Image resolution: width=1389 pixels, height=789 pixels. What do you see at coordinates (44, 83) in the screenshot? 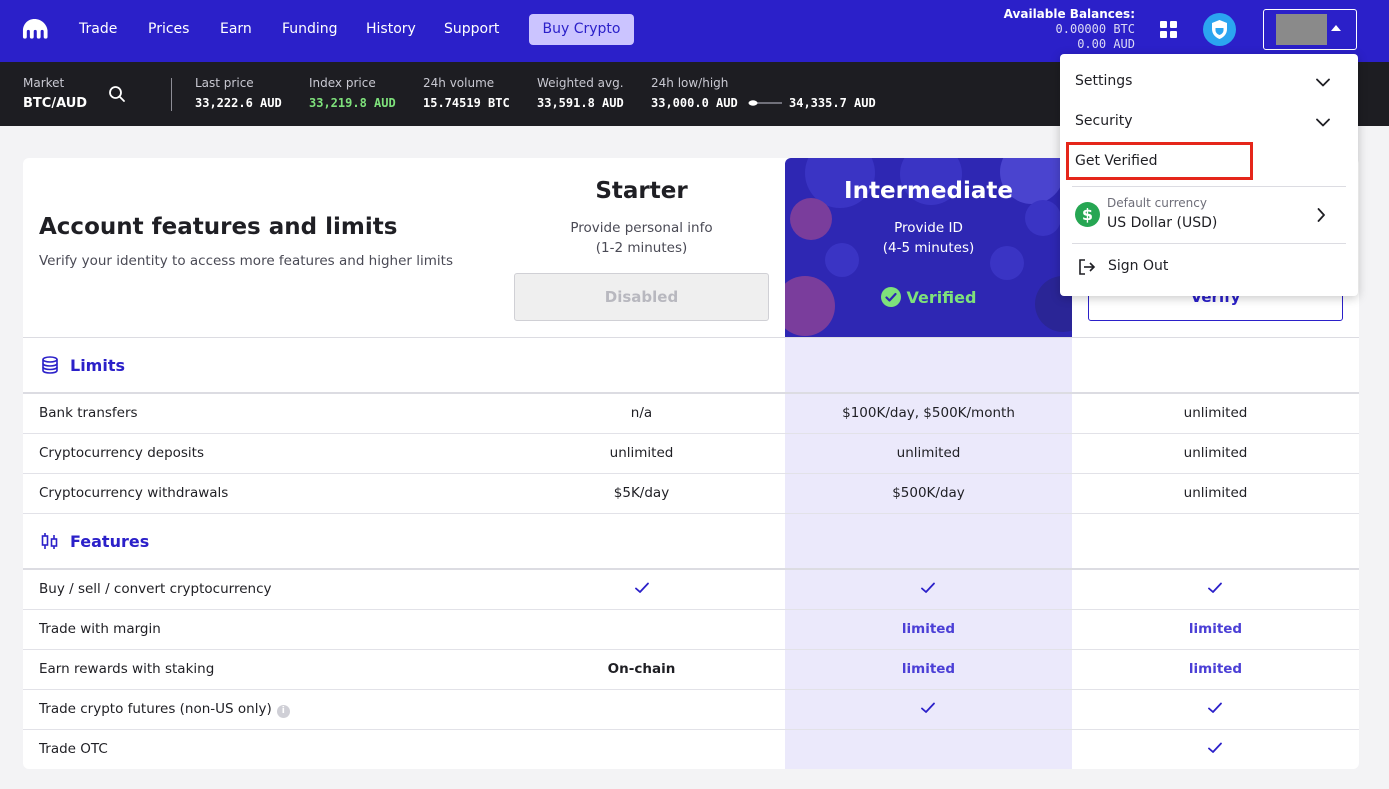
I see `market-label: Market` at bounding box center [44, 83].